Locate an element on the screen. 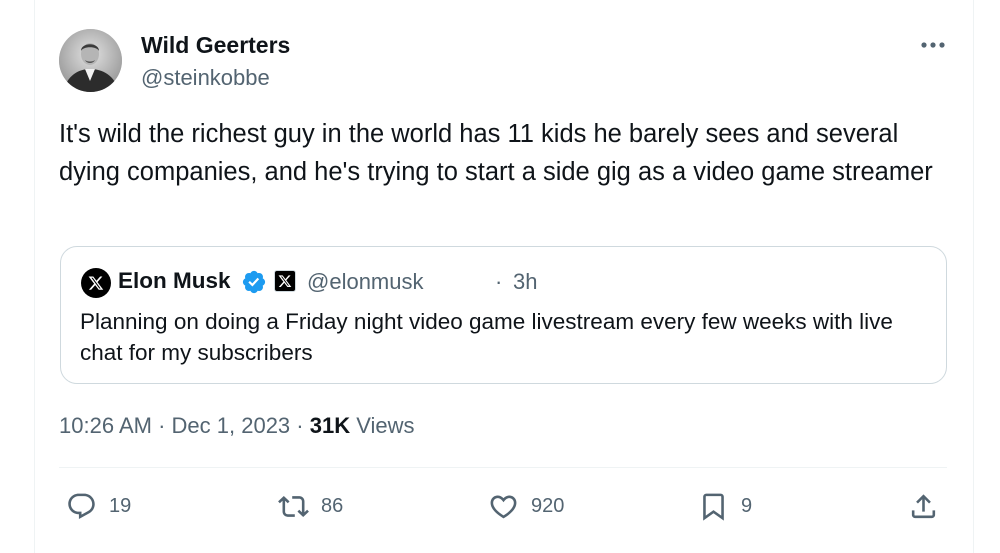  bookmark-icon is located at coordinates (713, 507).